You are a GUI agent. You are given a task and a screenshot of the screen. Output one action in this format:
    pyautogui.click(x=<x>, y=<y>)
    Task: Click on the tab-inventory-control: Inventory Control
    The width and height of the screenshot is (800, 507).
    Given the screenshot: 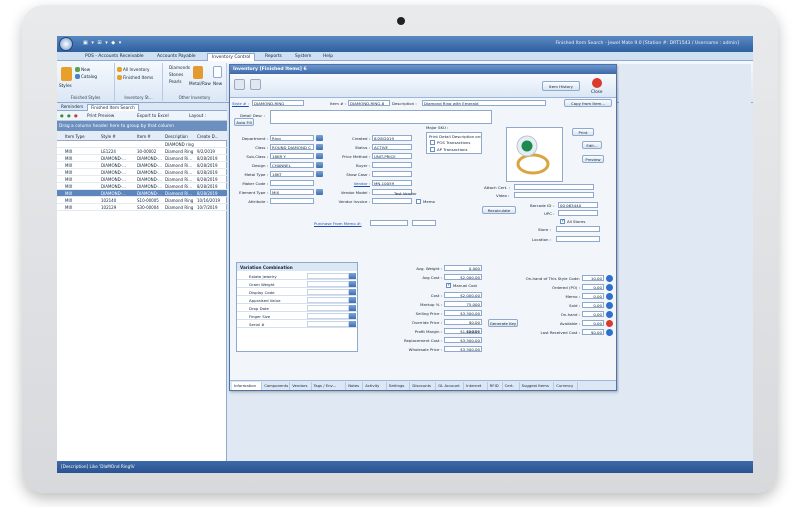 What is the action you would take?
    pyautogui.click(x=231, y=57)
    